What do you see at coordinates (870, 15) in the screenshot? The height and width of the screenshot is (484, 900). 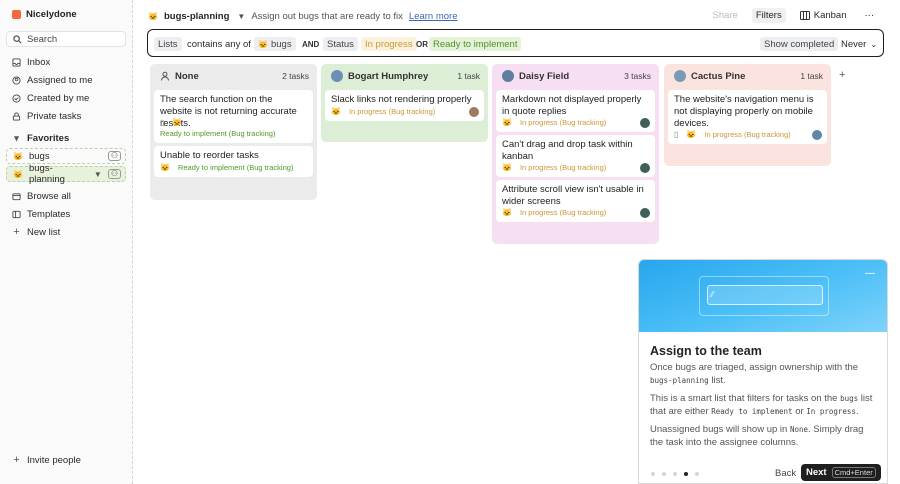 I see `more-options-icon: ···` at bounding box center [870, 15].